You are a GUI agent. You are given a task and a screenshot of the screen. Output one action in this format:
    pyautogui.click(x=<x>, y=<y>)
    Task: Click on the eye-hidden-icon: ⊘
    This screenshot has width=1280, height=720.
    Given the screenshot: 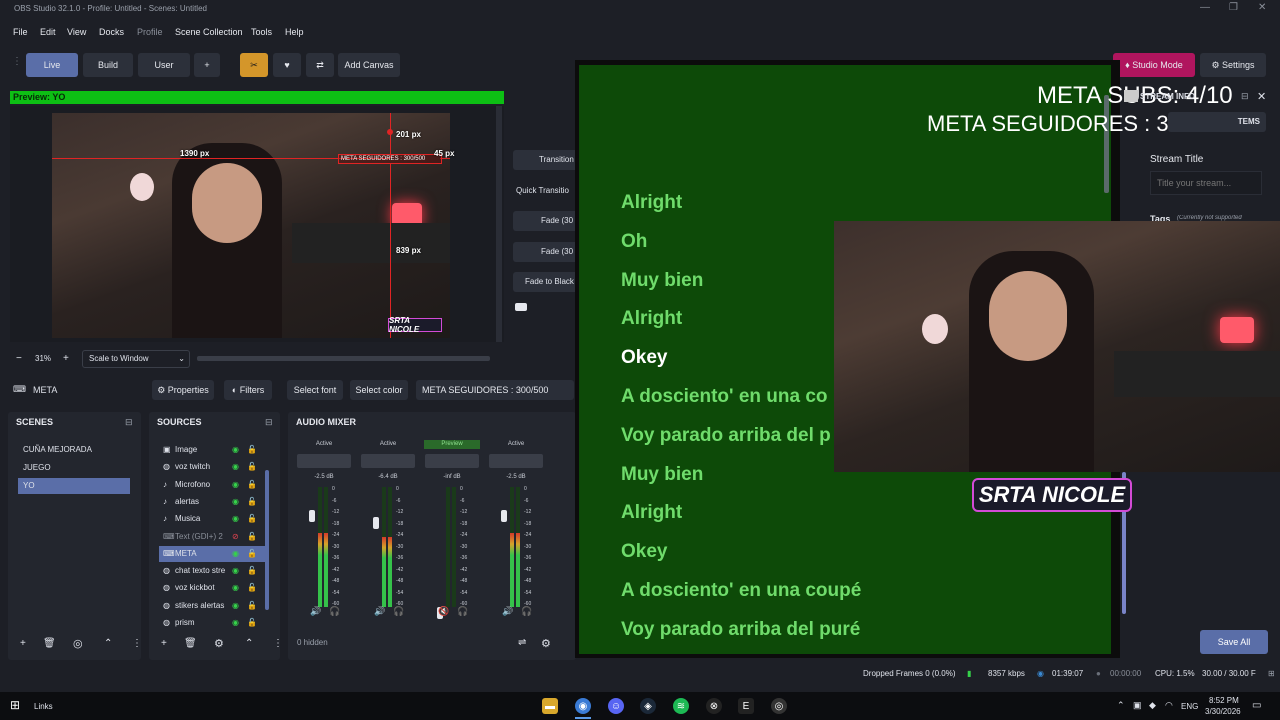 What is the action you would take?
    pyautogui.click(x=235, y=537)
    